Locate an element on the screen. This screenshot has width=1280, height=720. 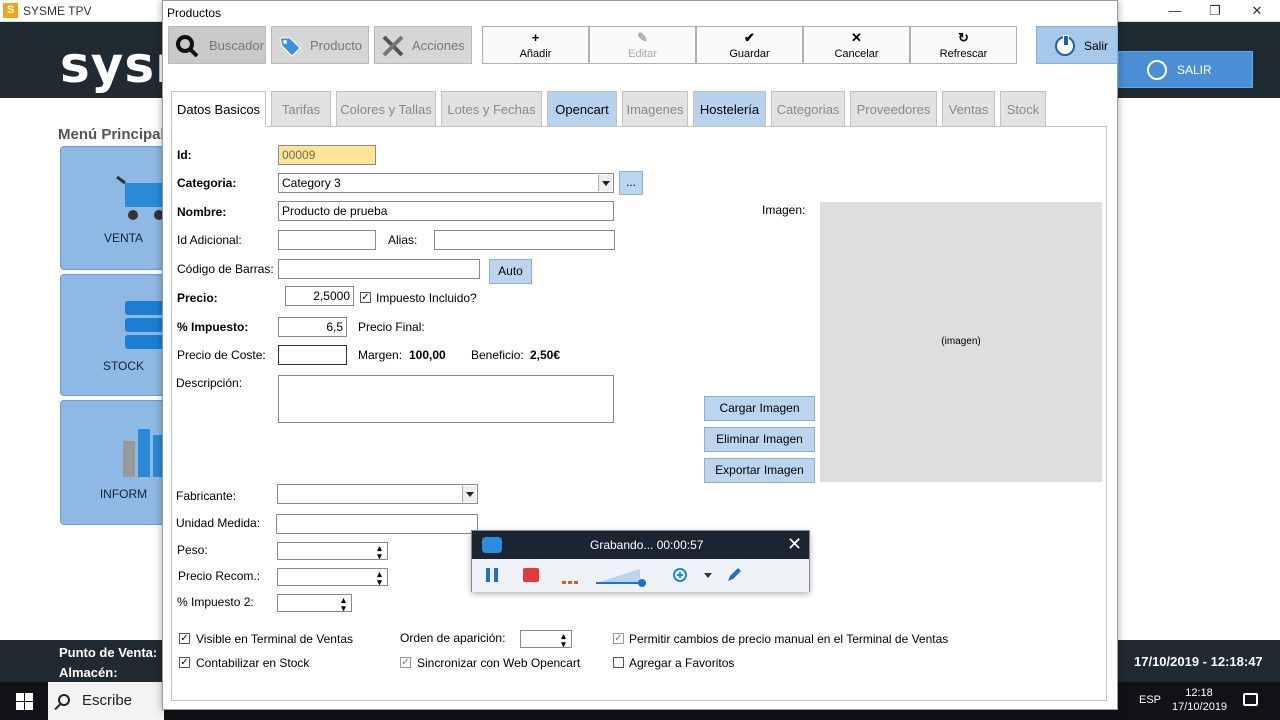
tab-proveedores: Proveedores is located at coordinates (893, 109).